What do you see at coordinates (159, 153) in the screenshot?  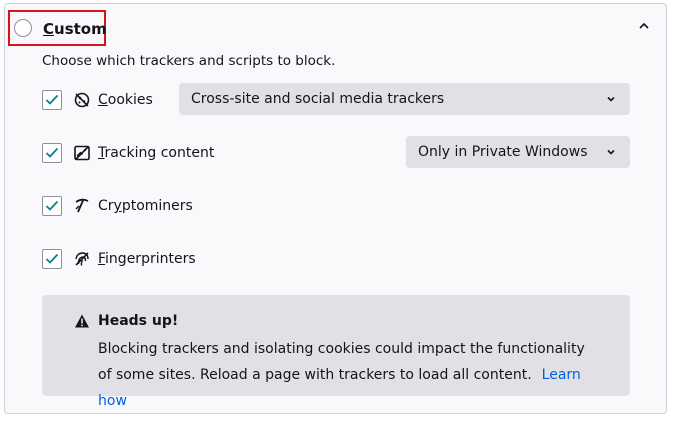 I see `tracking-label-rest: racking content` at bounding box center [159, 153].